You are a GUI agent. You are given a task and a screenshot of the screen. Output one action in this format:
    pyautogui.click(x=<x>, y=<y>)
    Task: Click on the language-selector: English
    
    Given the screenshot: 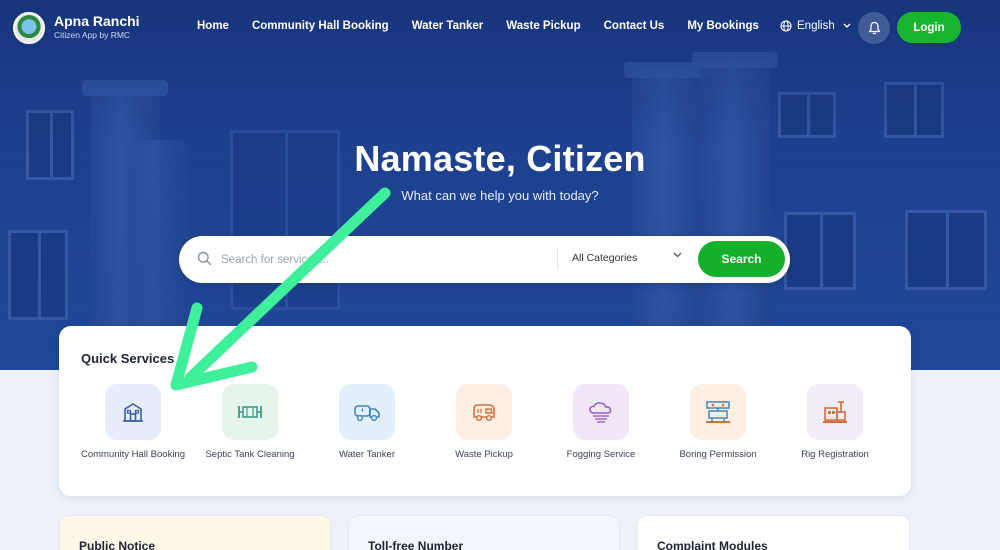 What is the action you would take?
    pyautogui.click(x=815, y=26)
    